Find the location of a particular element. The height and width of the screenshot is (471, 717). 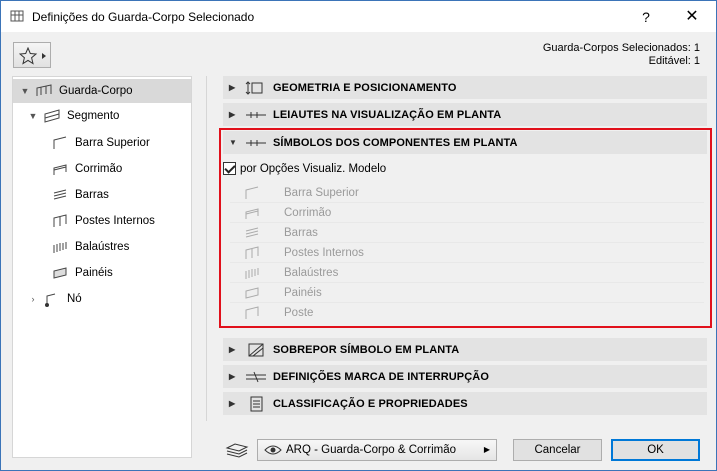

editable-count: Editável: 1 is located at coordinates (674, 61).